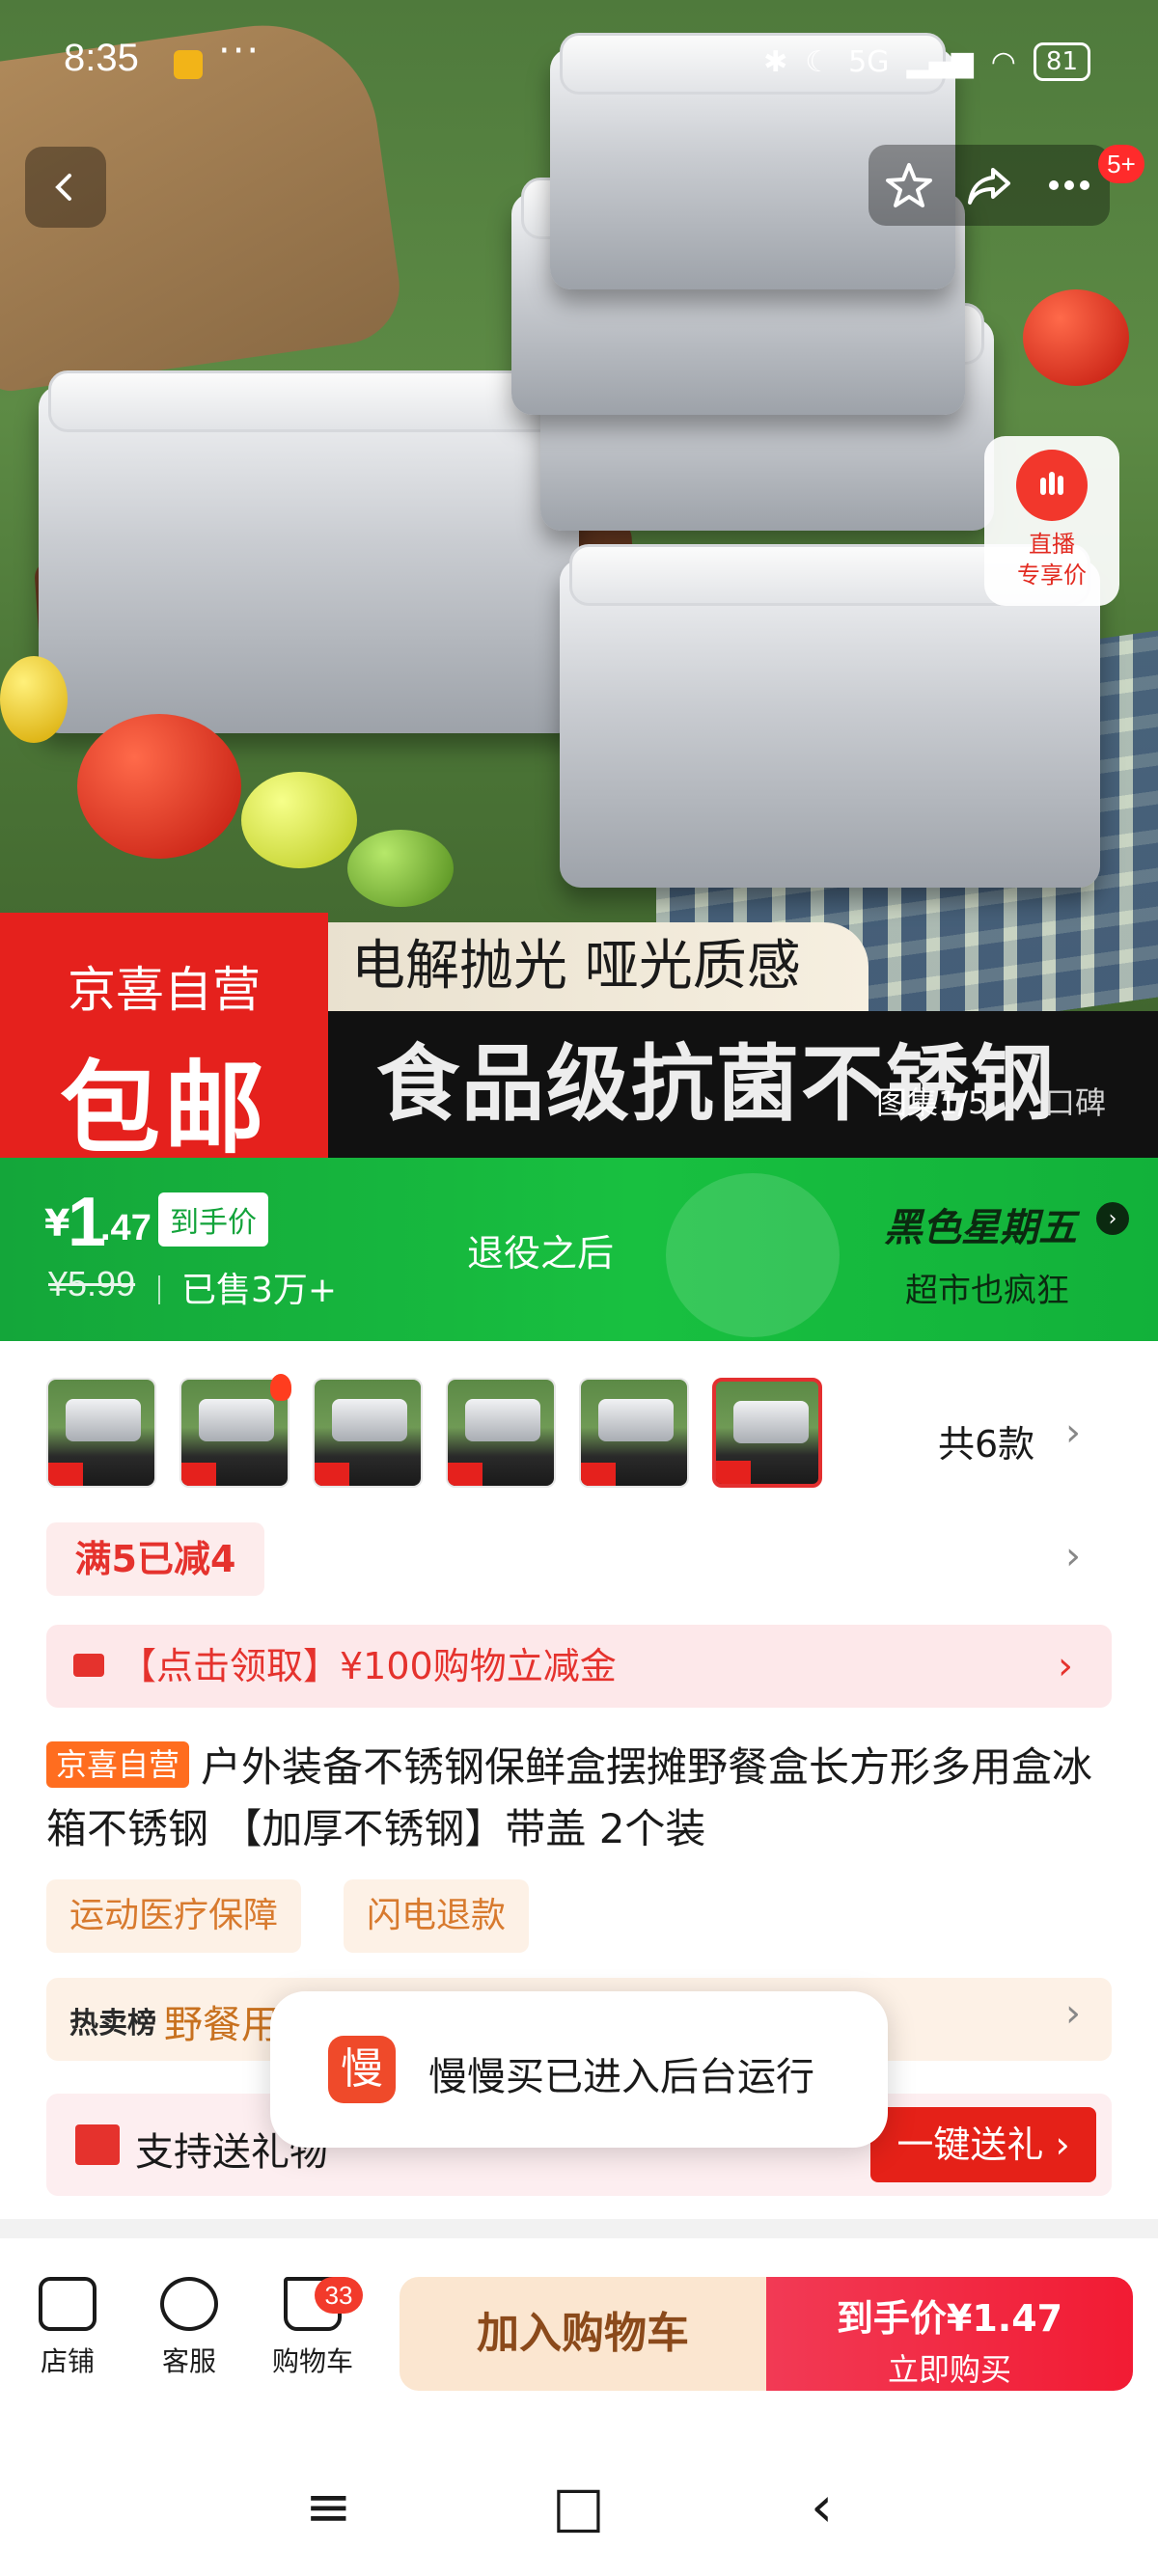 The height and width of the screenshot is (2576, 1158). What do you see at coordinates (1069, 185) in the screenshot?
I see `more-icon` at bounding box center [1069, 185].